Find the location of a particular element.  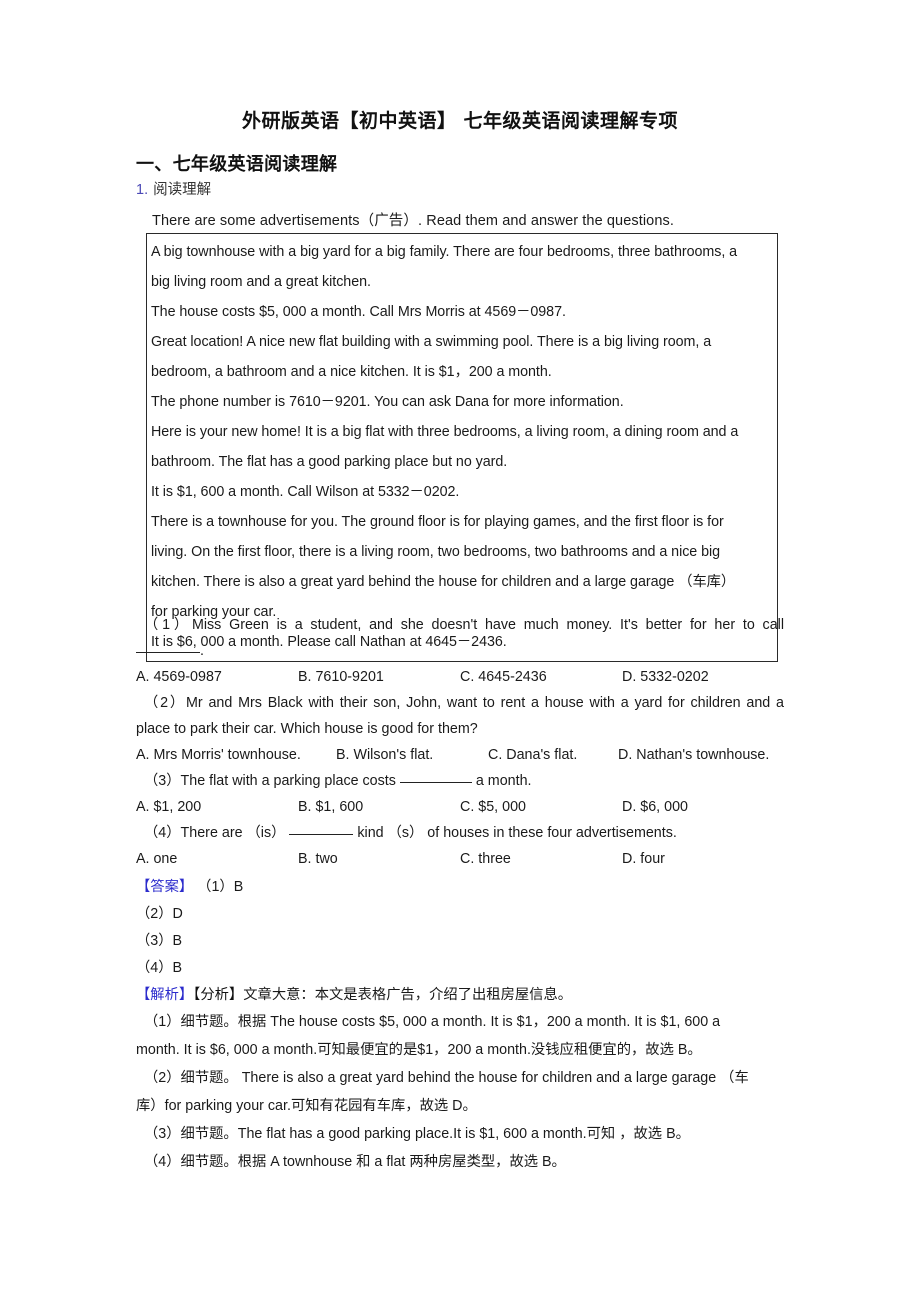

ad-line: big living room and a great kitchen. is located at coordinates (261, 282).